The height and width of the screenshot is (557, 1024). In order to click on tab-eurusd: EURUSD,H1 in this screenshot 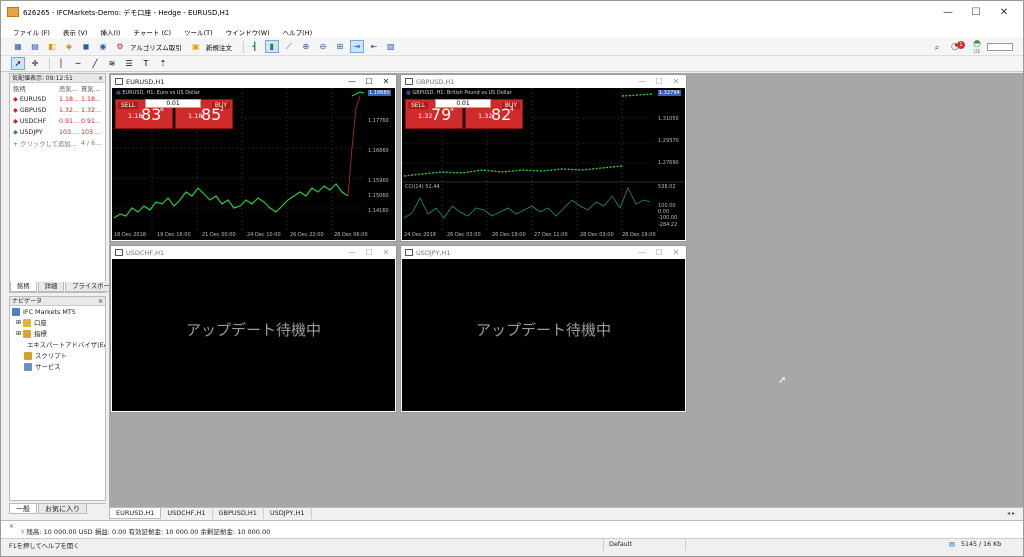, I will do `click(135, 513)`.